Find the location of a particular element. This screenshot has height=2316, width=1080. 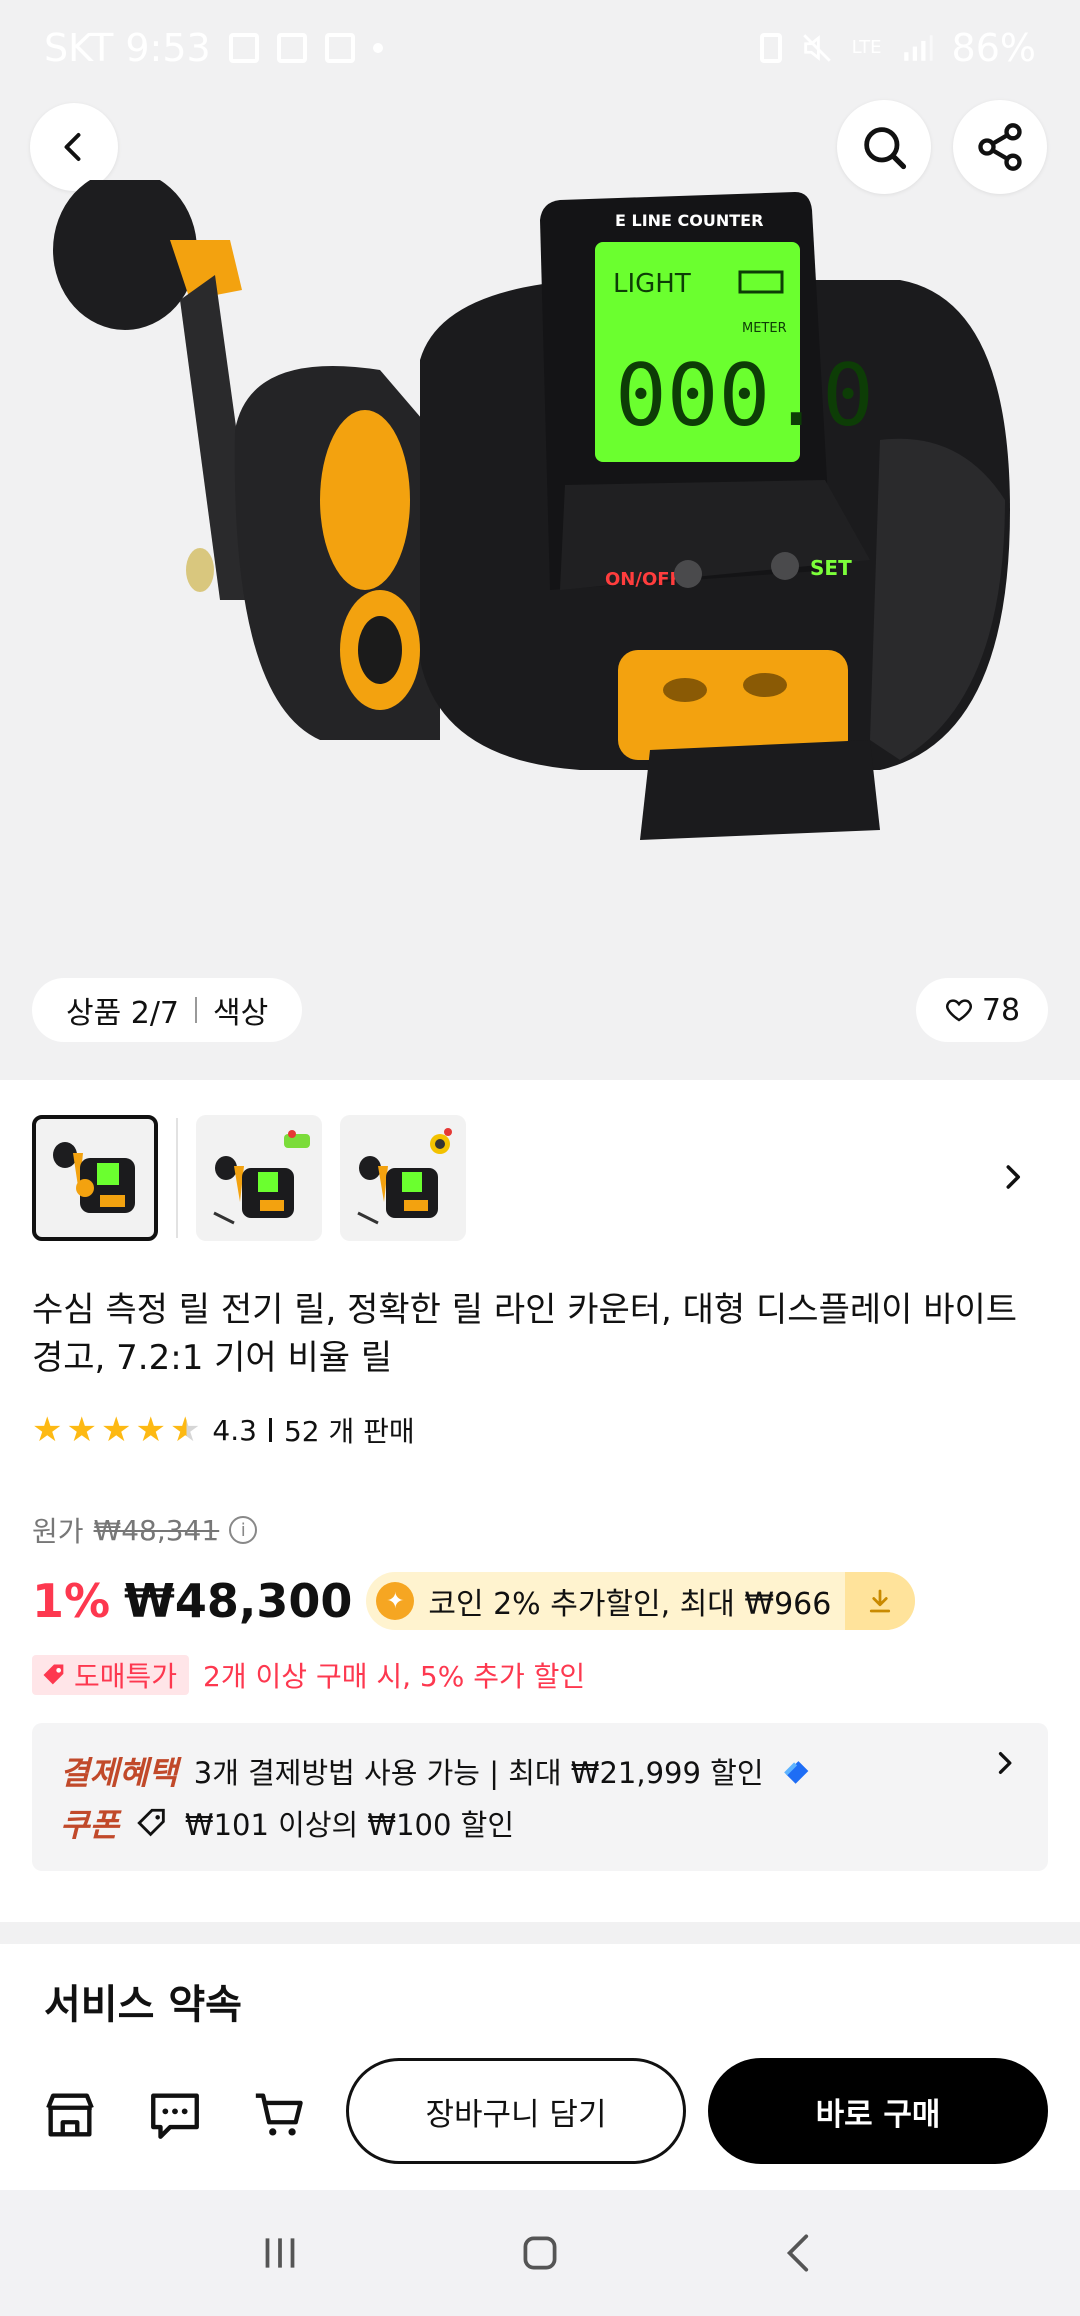

section-divider is located at coordinates (540, 1933).